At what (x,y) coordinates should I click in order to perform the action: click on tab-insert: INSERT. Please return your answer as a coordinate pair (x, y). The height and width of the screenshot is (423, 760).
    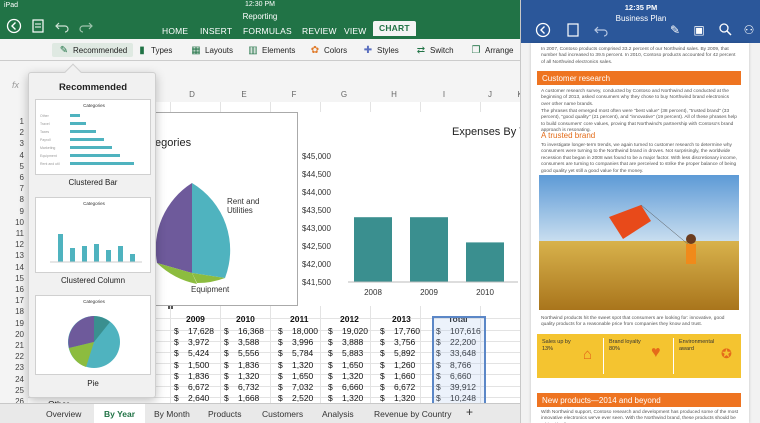
    Looking at the image, I should click on (216, 31).